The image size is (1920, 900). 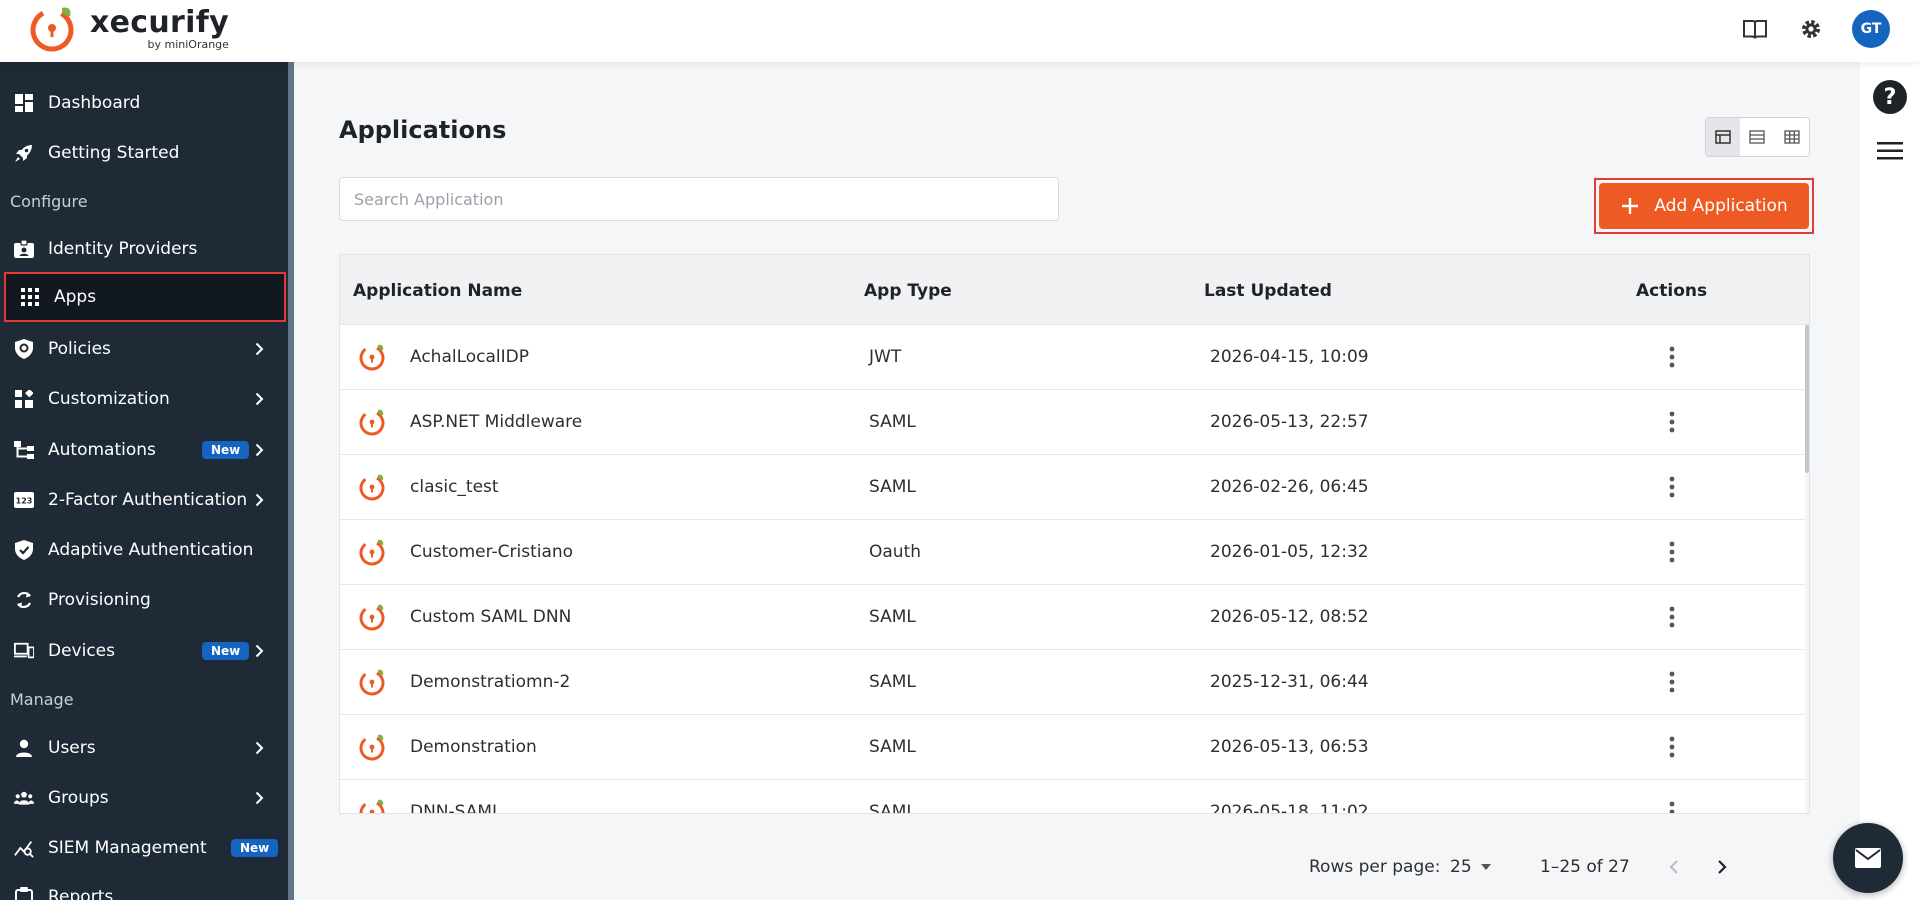 I want to click on sidebar-item-label: Provisioning, so click(x=99, y=600).